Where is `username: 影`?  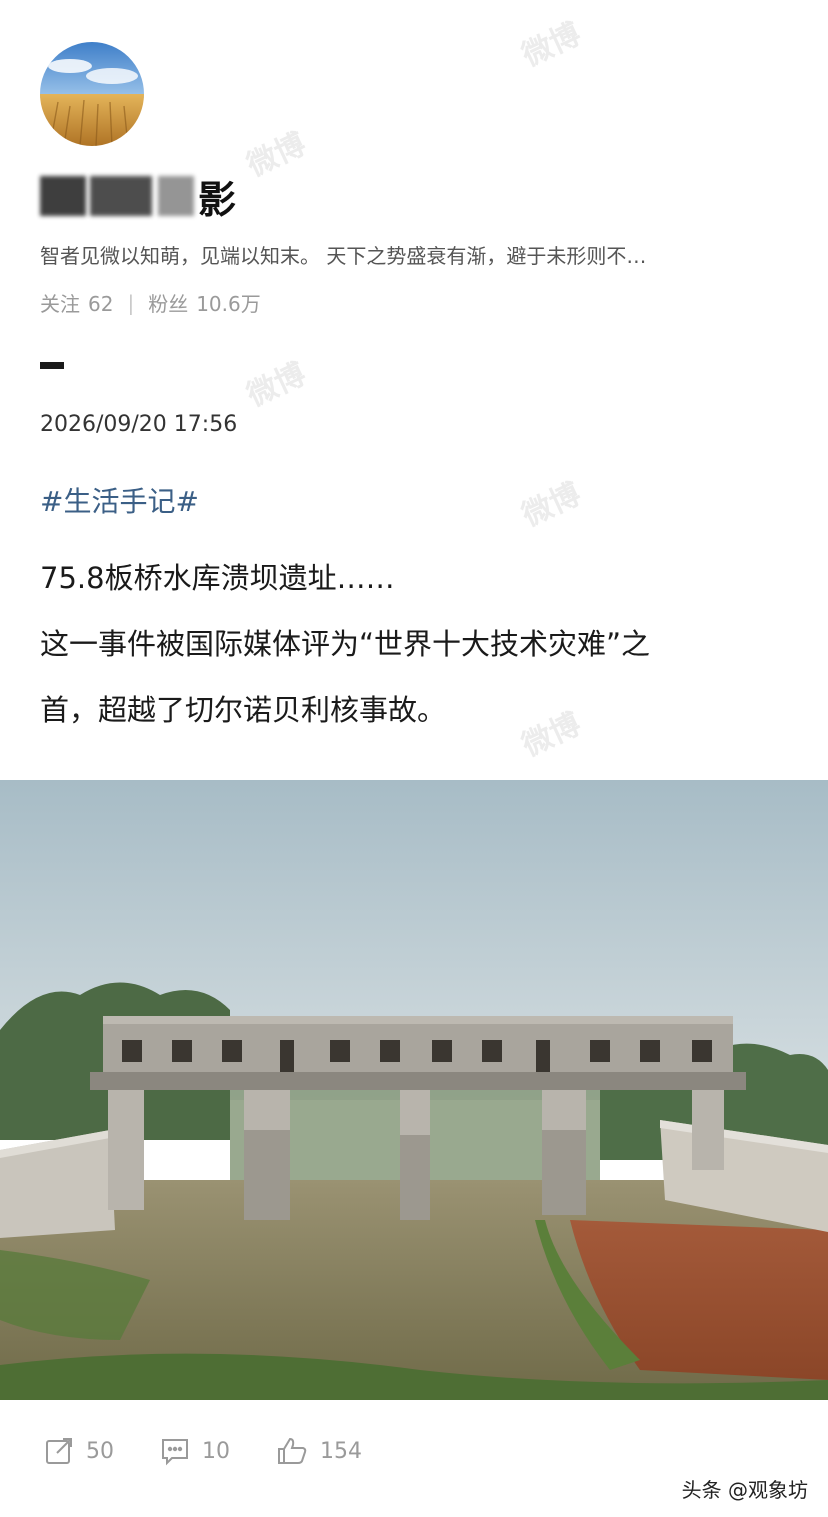
username: 影 is located at coordinates (138, 196).